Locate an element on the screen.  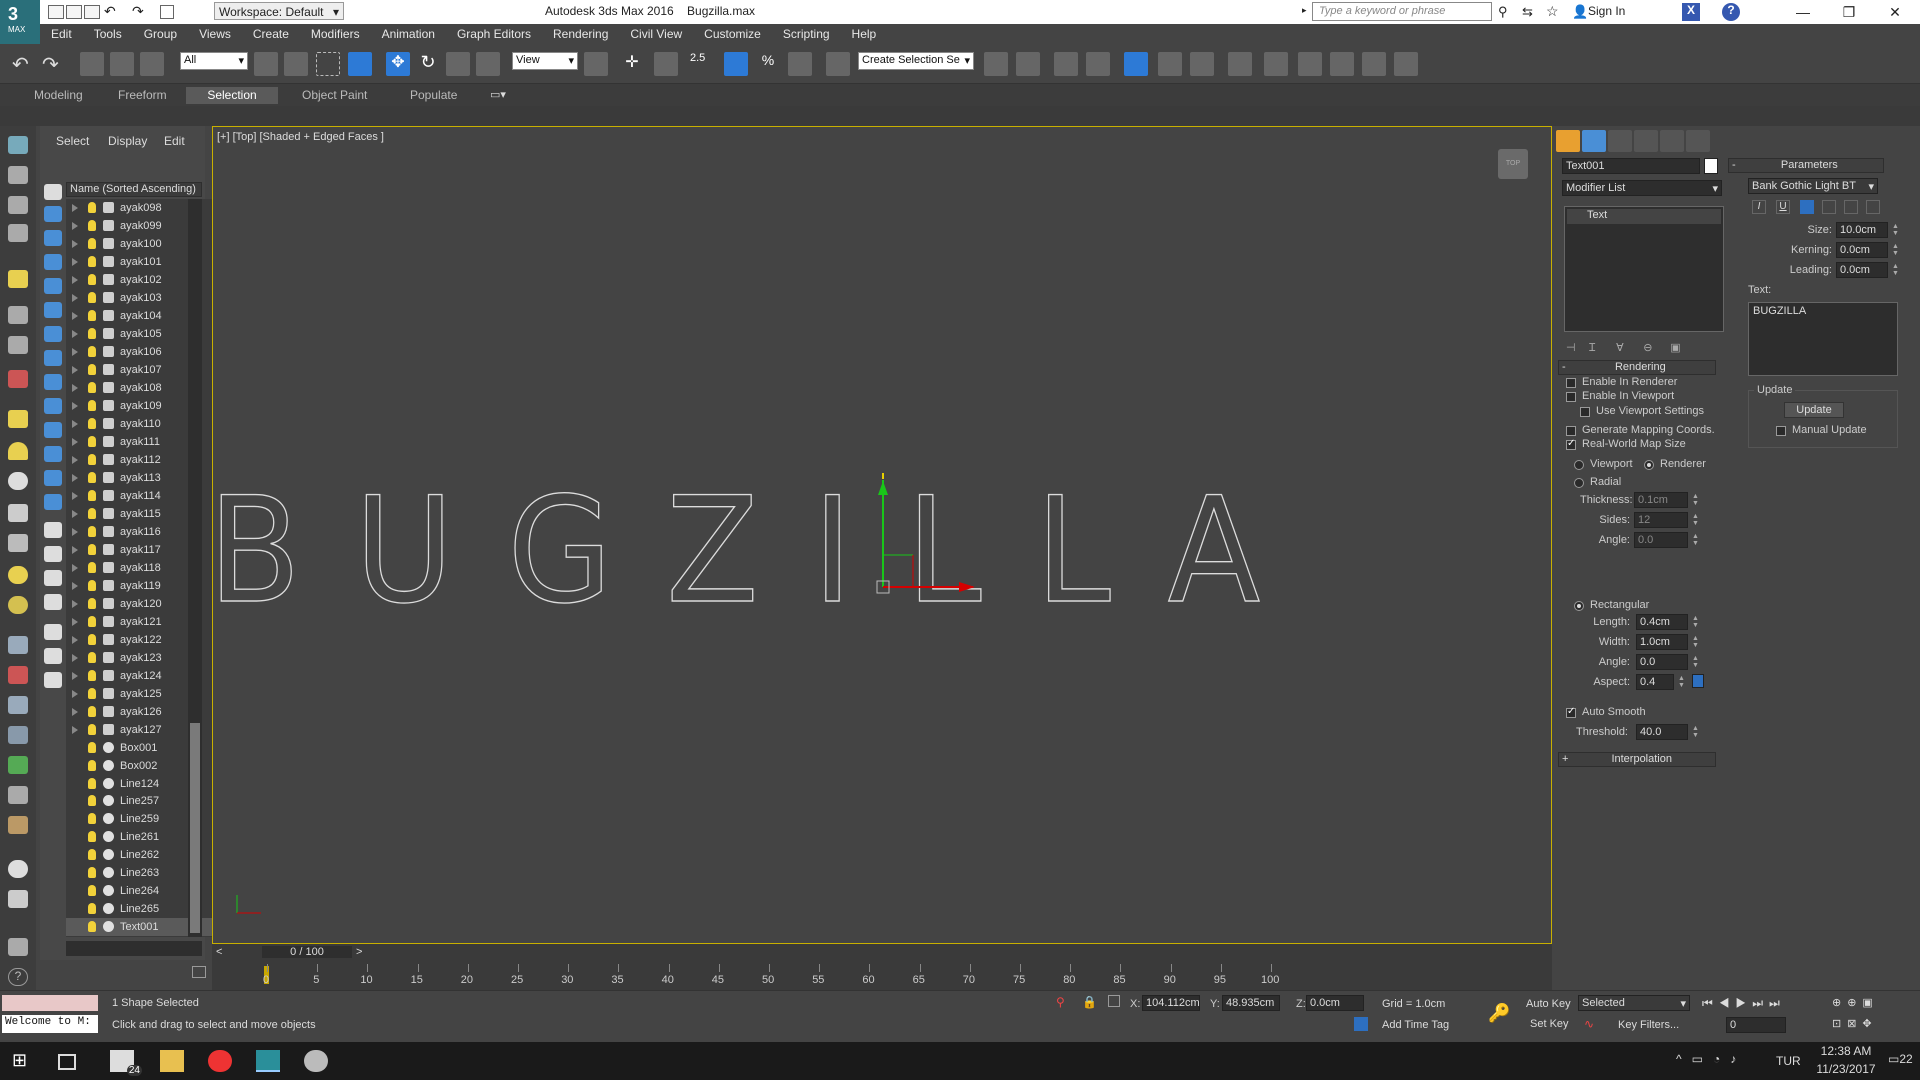
size-field: 10.0cm is located at coordinates (1862, 230).